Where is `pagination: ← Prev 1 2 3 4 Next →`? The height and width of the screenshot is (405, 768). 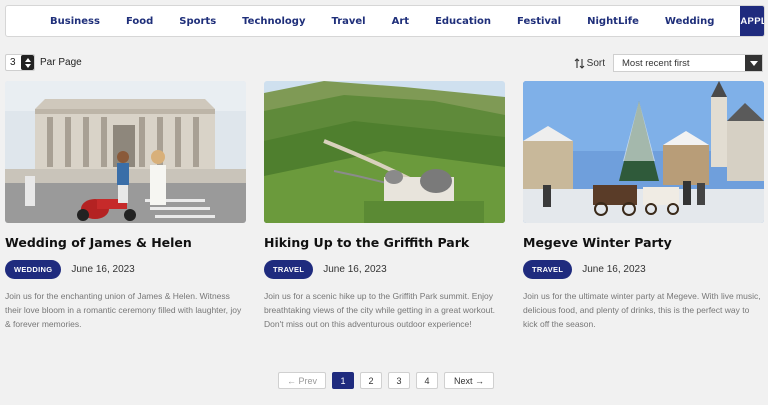 pagination: ← Prev 1 2 3 4 Next → is located at coordinates (386, 380).